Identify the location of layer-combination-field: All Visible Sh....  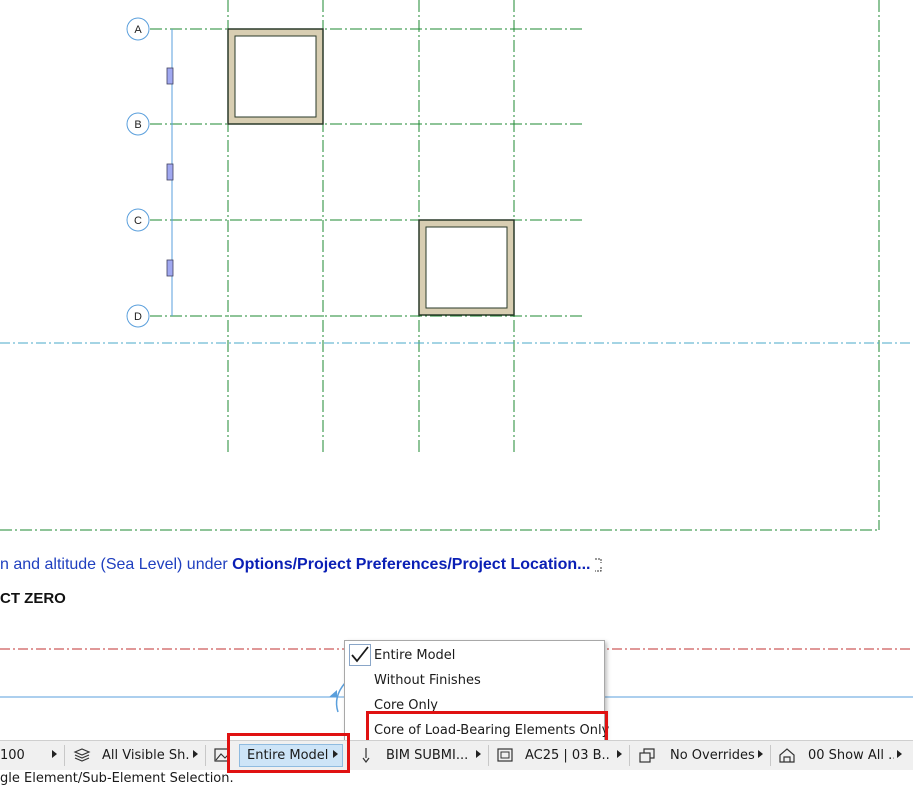
(146, 755).